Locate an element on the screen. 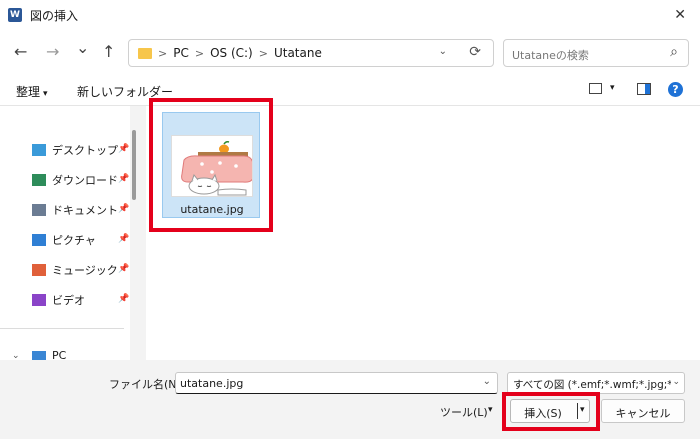  document-icon is located at coordinates (39, 210).